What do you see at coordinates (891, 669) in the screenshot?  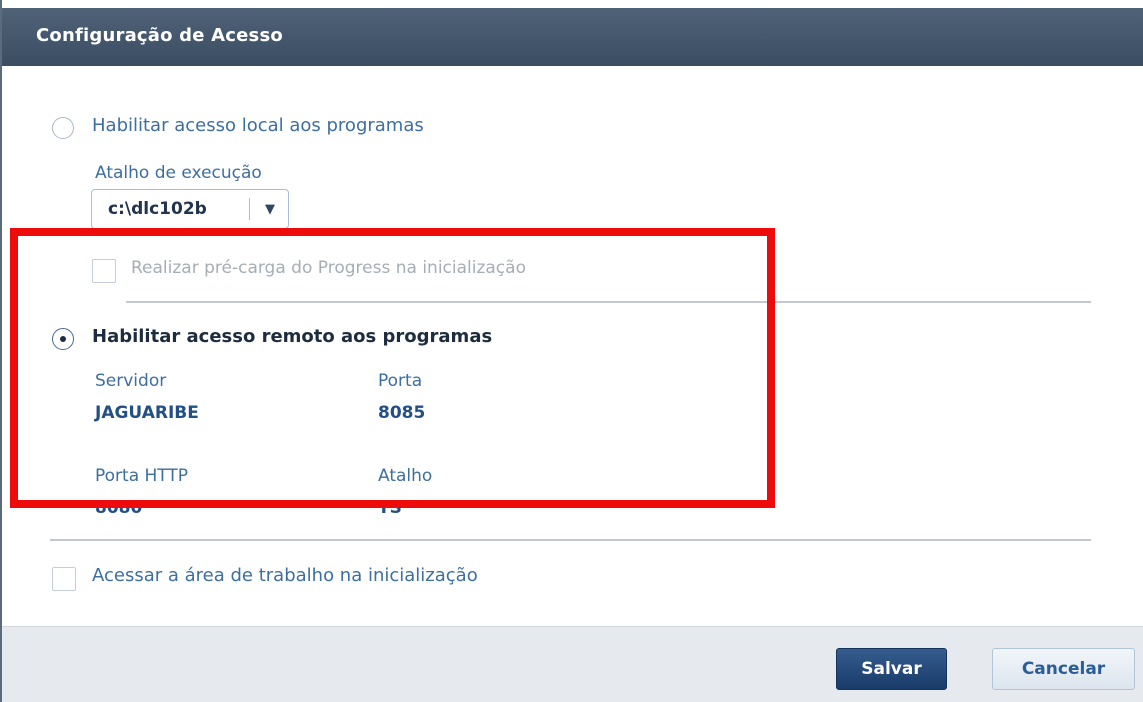 I see `save-button: Salvar` at bounding box center [891, 669].